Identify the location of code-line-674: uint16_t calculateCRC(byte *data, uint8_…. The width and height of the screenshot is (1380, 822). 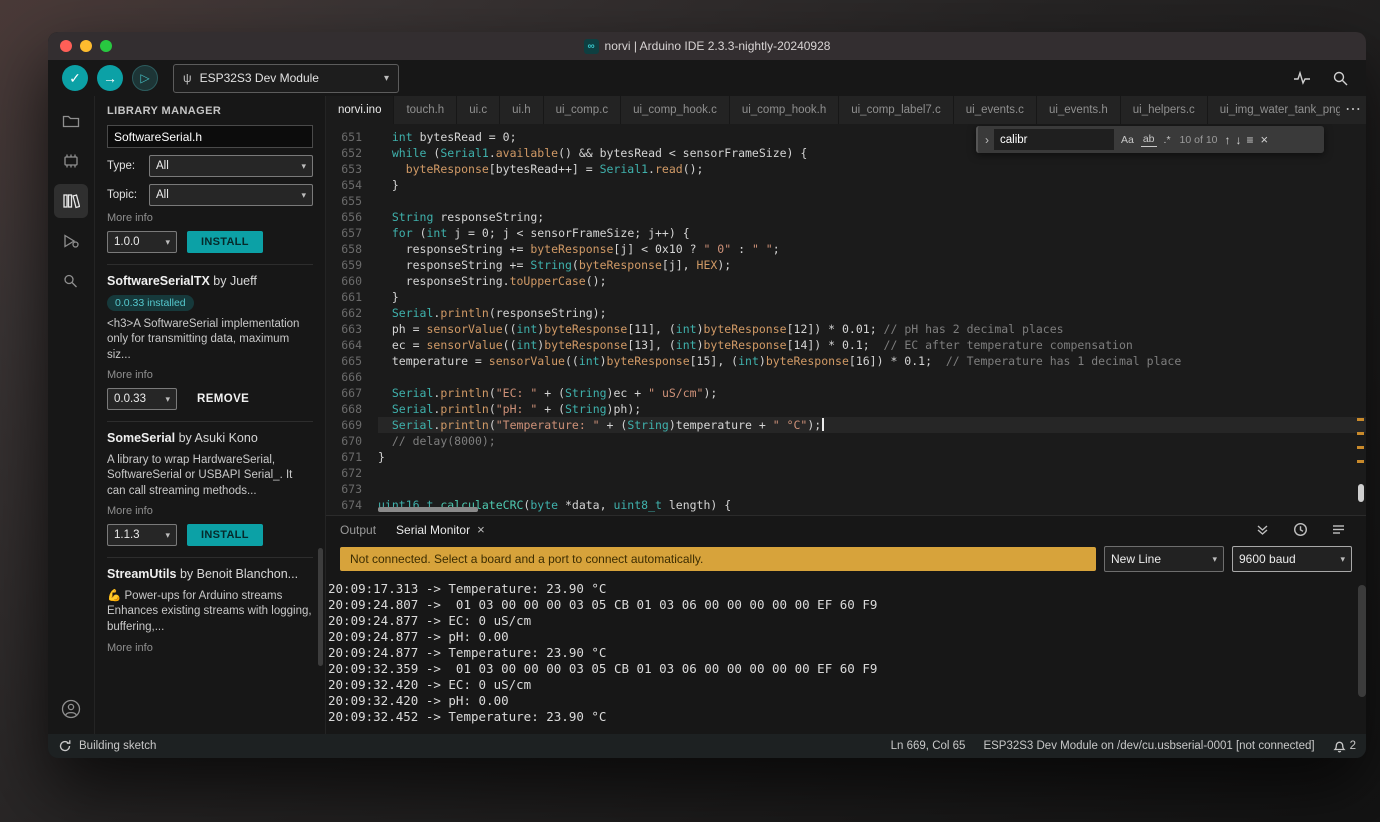
(872, 505).